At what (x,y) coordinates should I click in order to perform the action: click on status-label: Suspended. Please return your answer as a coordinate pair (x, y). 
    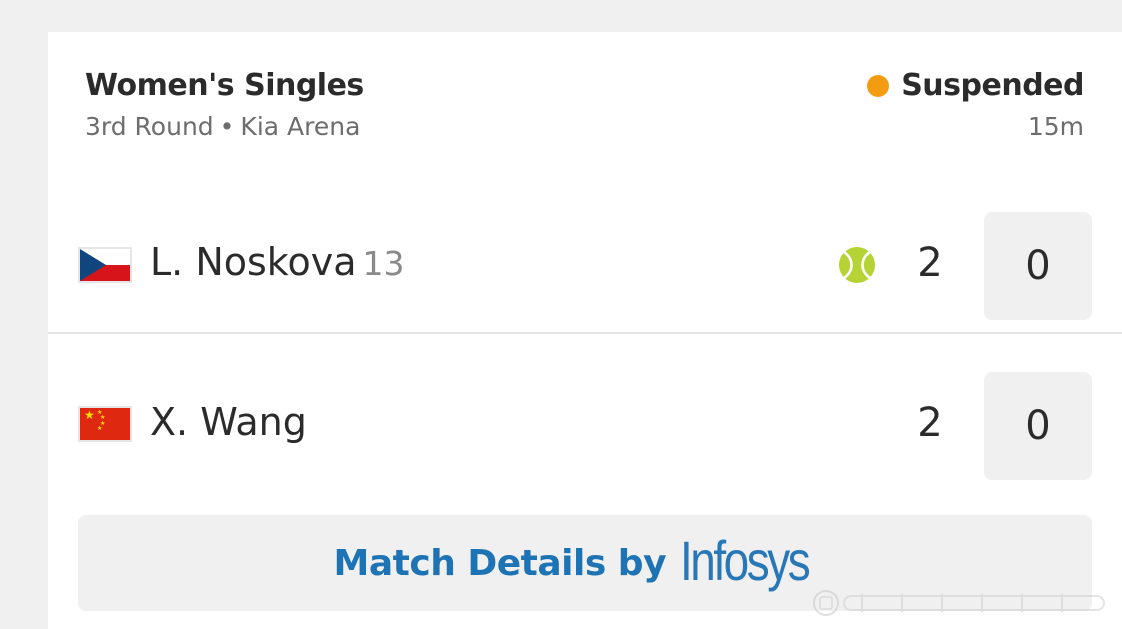
    Looking at the image, I should click on (992, 85).